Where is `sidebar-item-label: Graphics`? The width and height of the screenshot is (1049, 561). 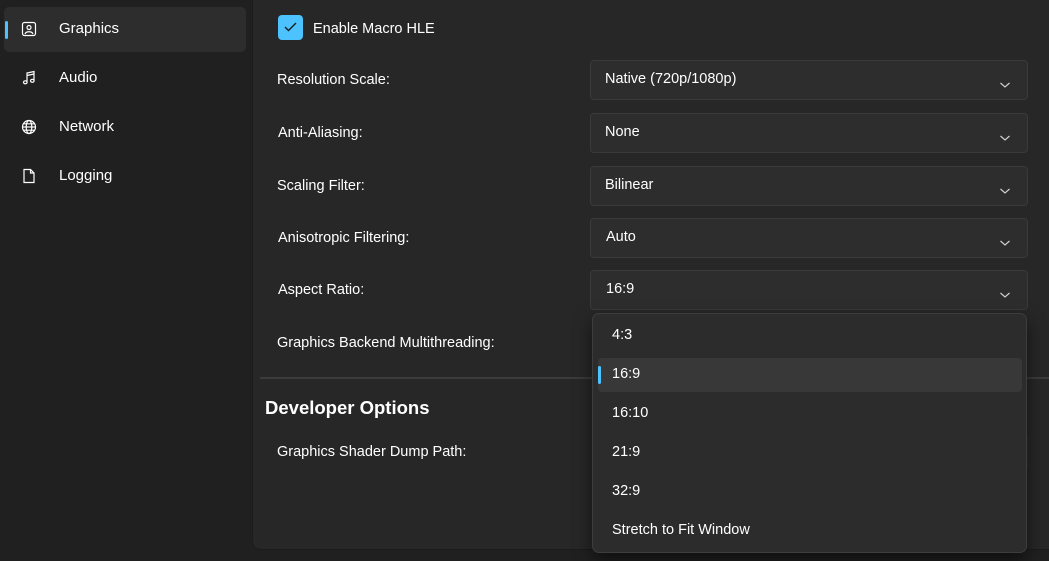
sidebar-item-label: Graphics is located at coordinates (89, 28).